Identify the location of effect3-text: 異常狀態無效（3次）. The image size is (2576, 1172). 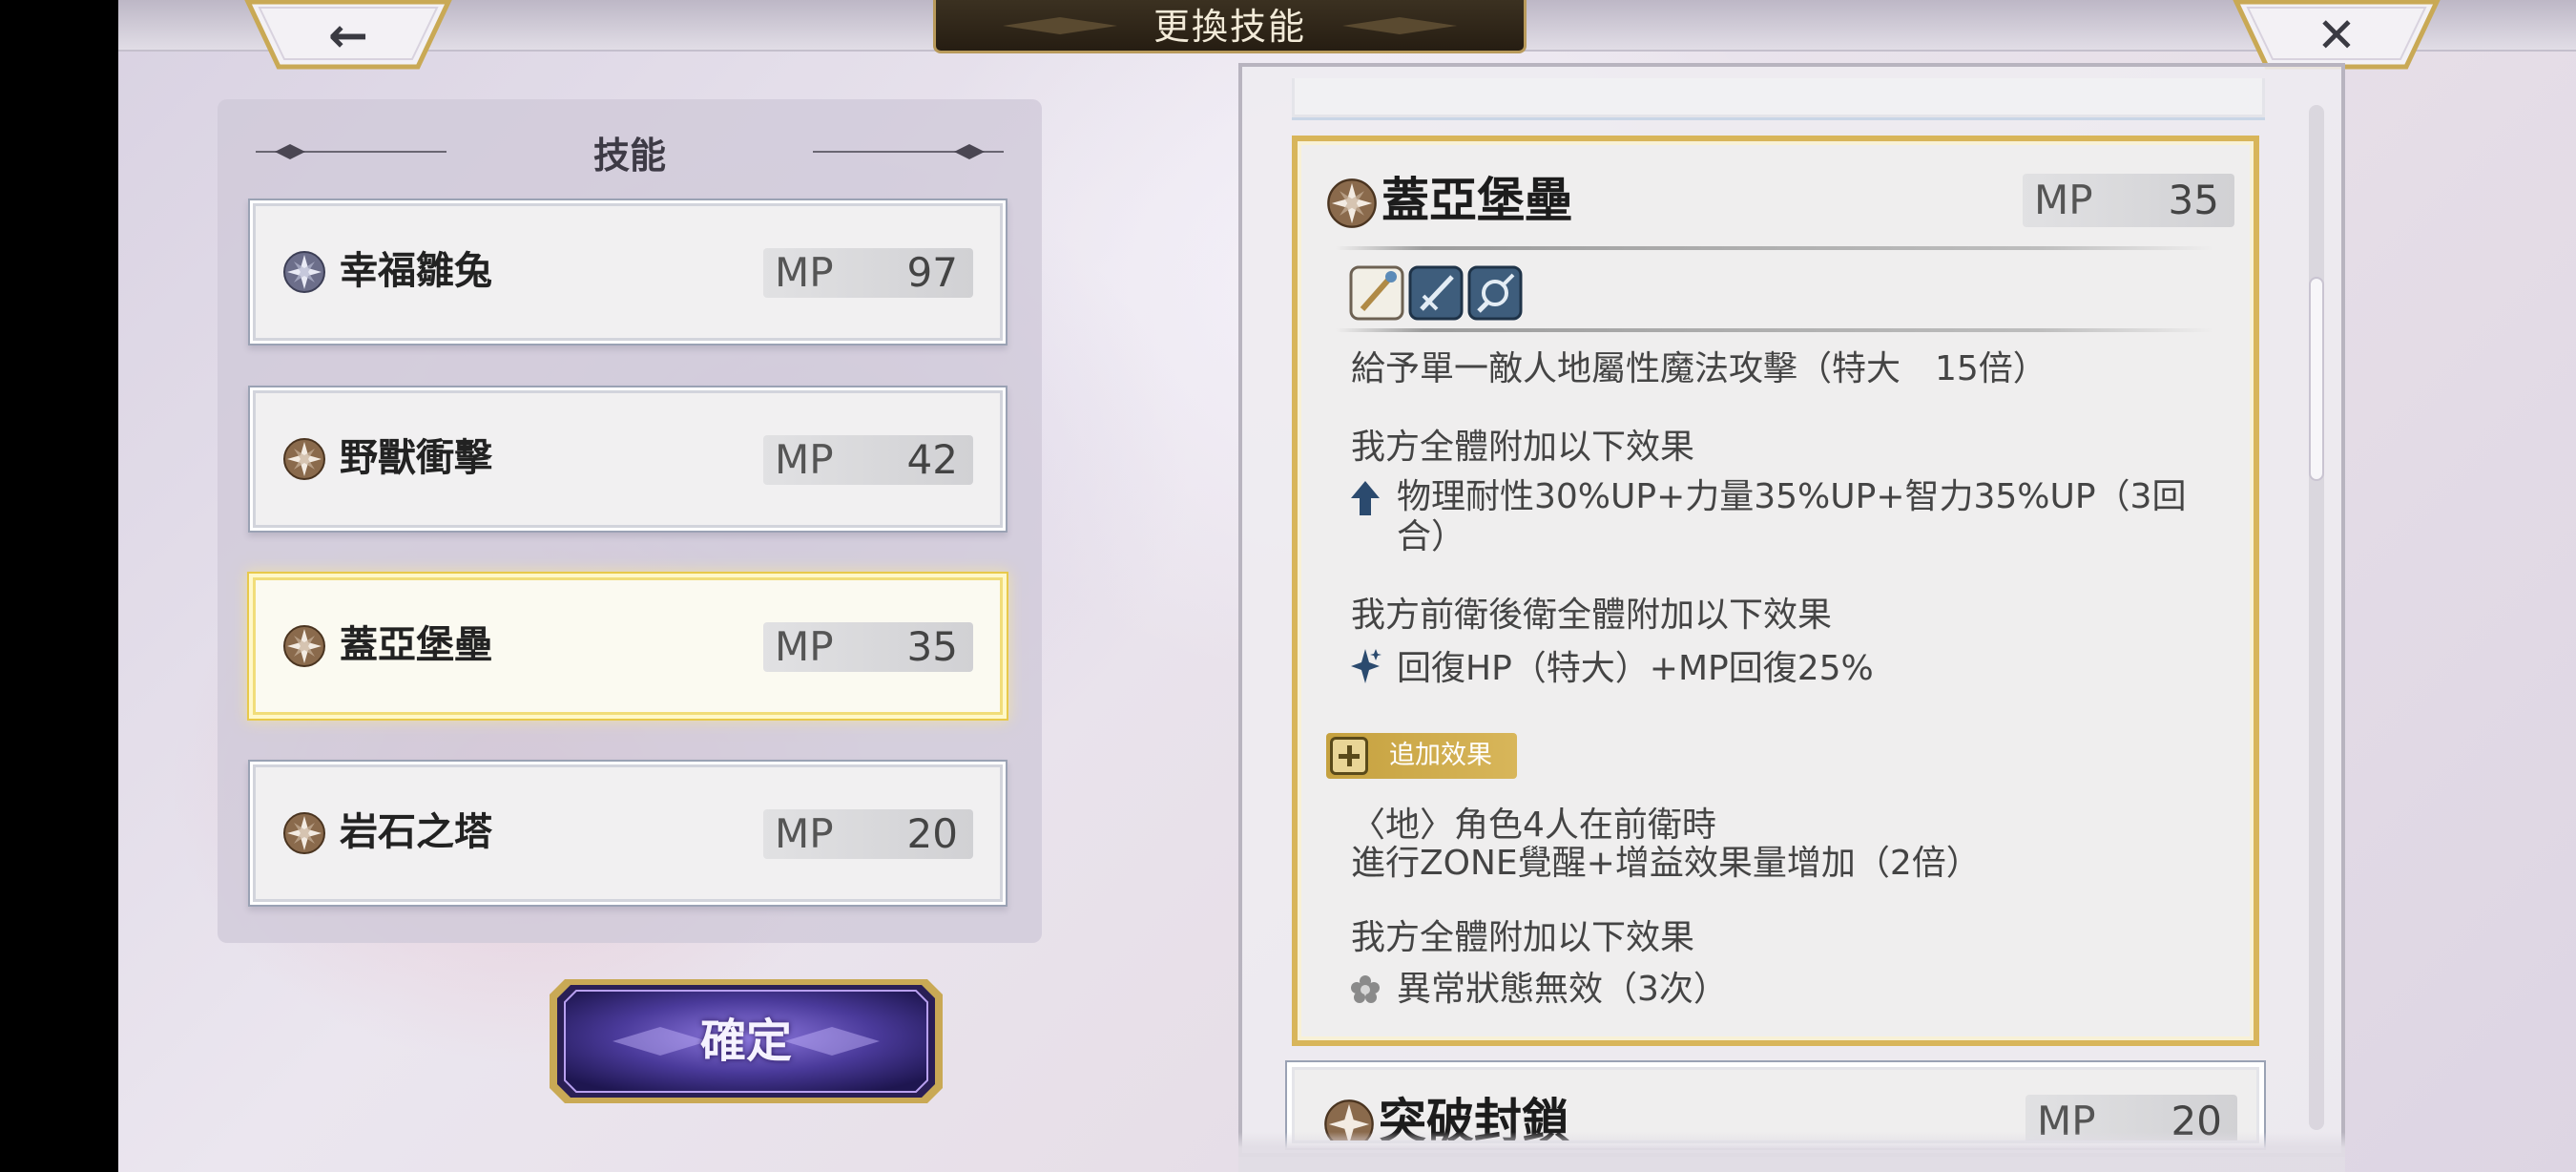
(1562, 989).